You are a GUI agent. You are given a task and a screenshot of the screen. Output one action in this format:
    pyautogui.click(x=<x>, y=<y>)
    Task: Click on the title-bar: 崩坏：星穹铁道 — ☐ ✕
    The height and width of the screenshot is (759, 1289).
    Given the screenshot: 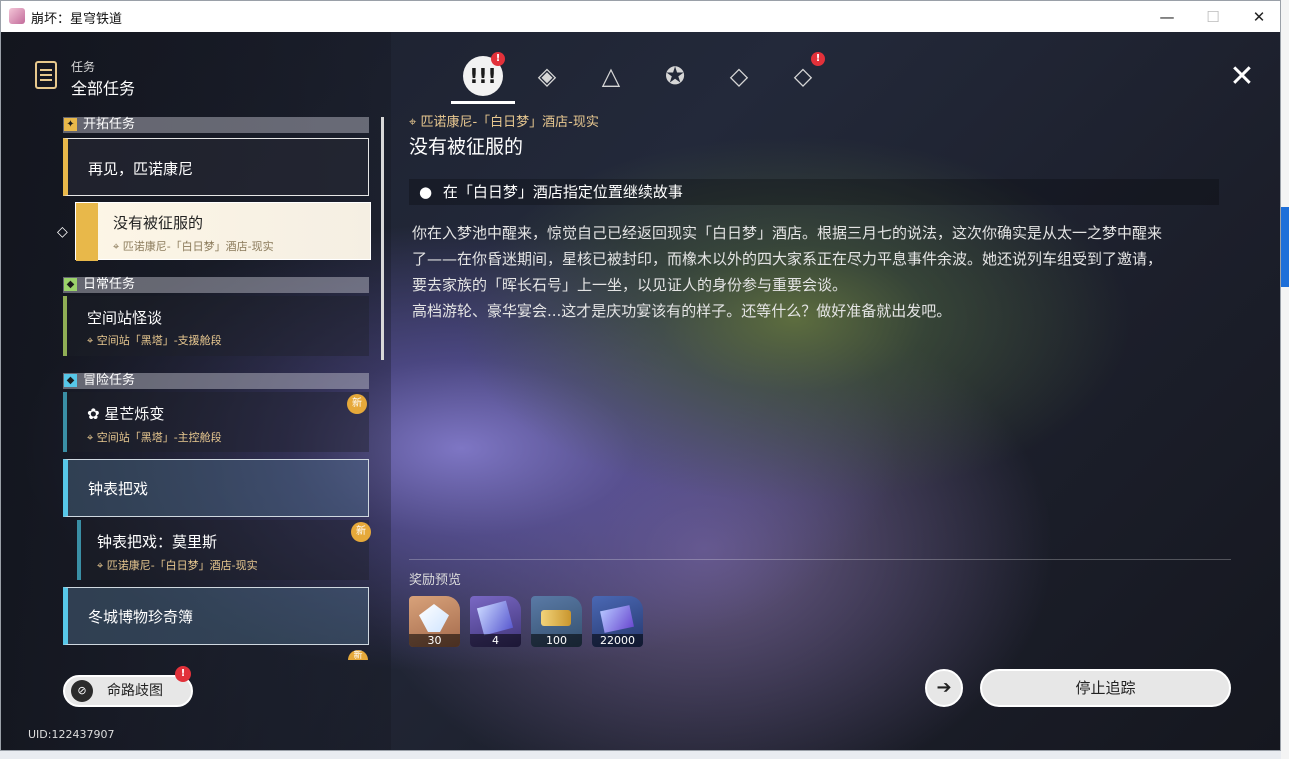 What is the action you would take?
    pyautogui.click(x=640, y=16)
    